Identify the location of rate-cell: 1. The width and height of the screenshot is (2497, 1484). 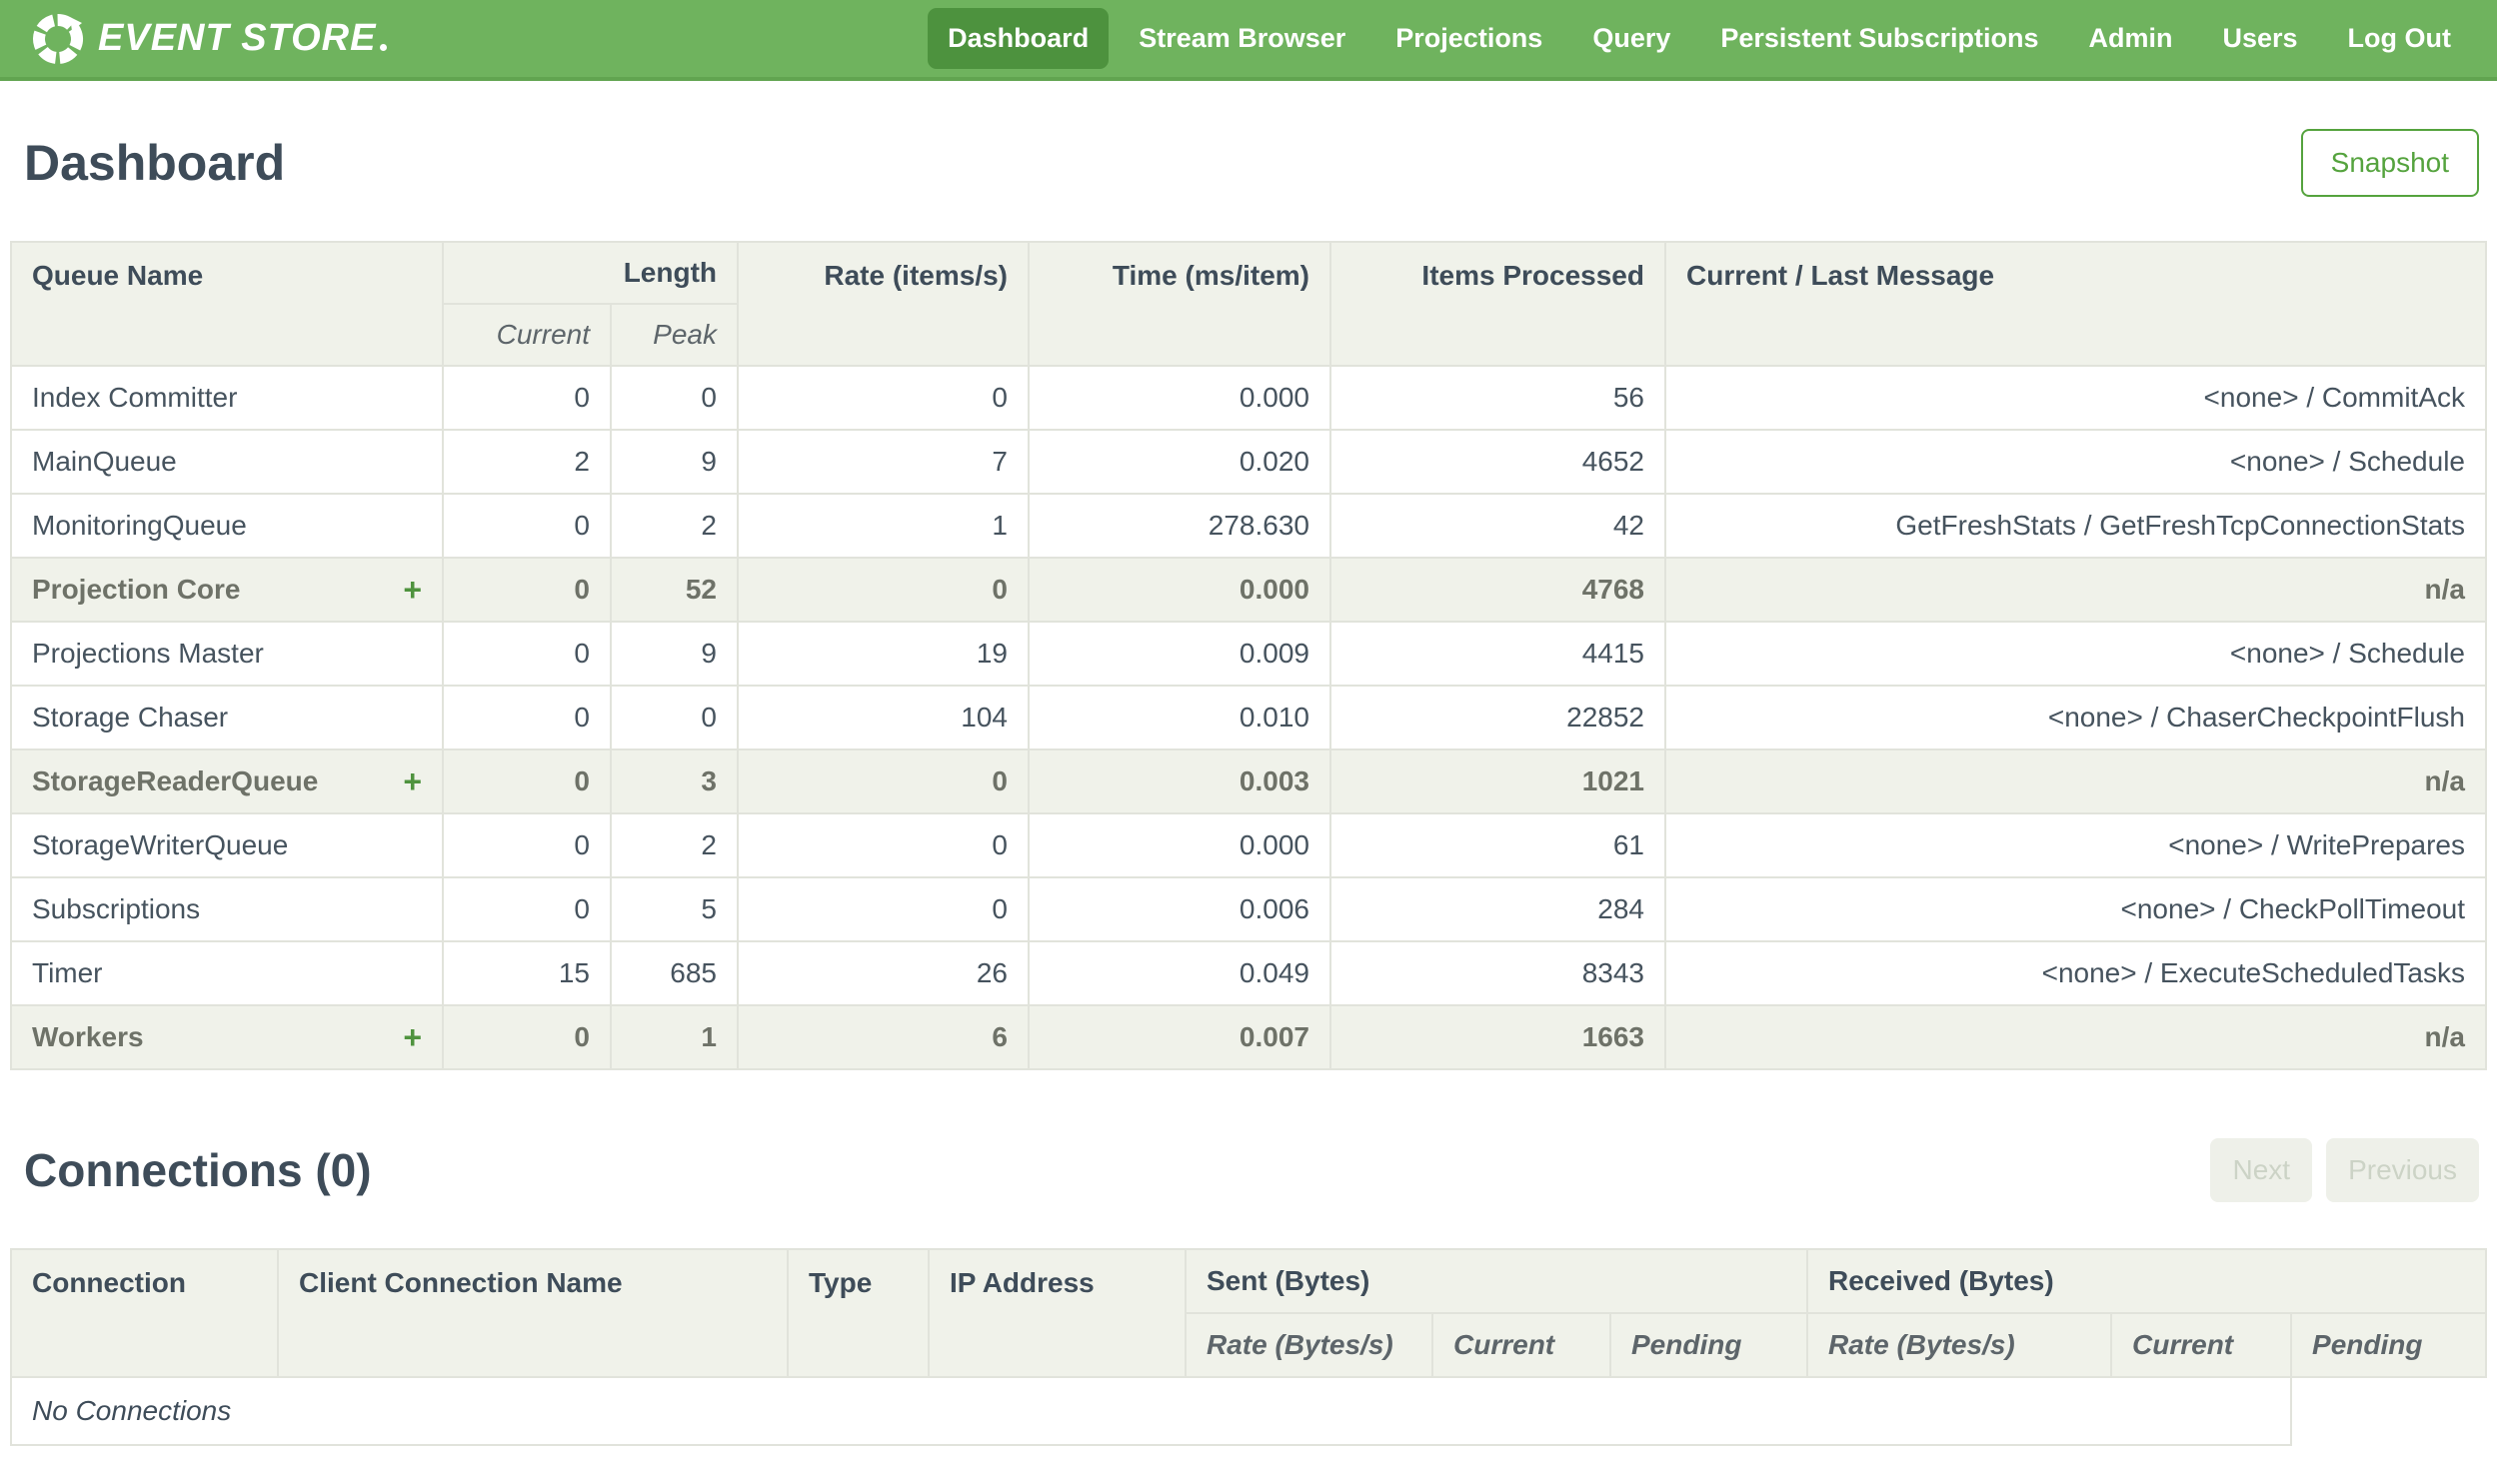
(883, 526).